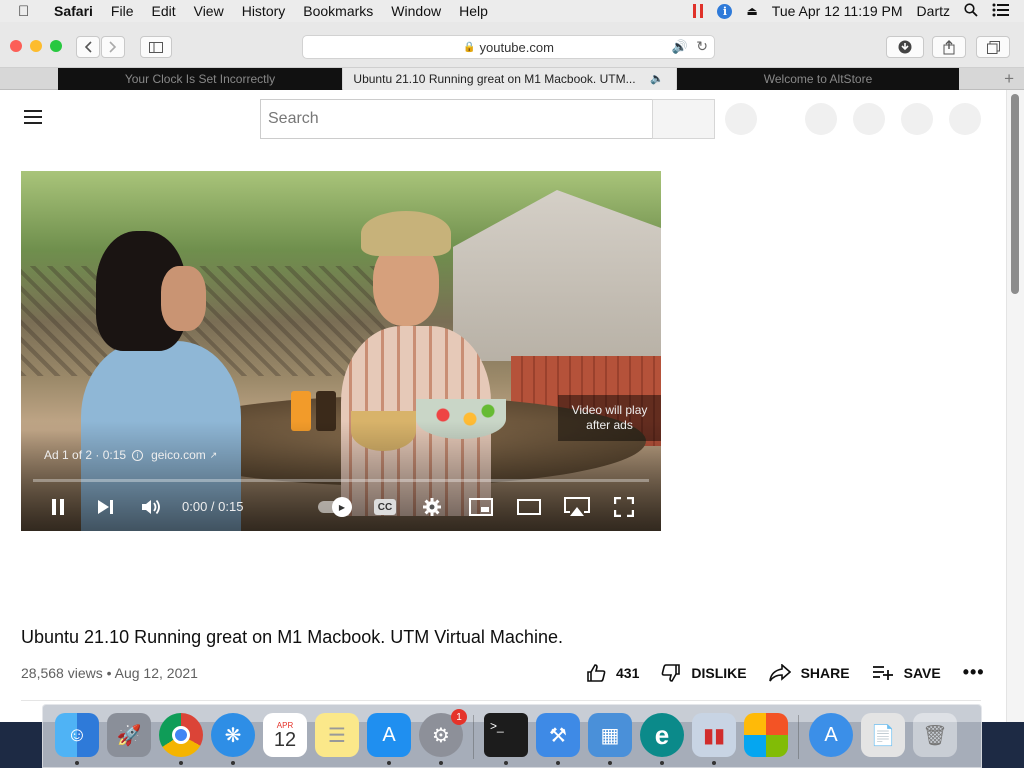 Image resolution: width=1024 pixels, height=768 pixels. I want to click on settings-button, so click(432, 507).